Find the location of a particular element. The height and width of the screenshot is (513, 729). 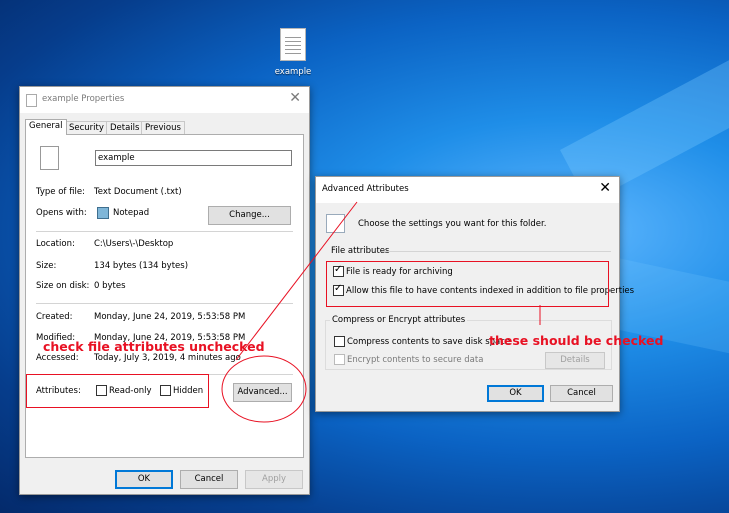

tab-general: General is located at coordinates (46, 127).